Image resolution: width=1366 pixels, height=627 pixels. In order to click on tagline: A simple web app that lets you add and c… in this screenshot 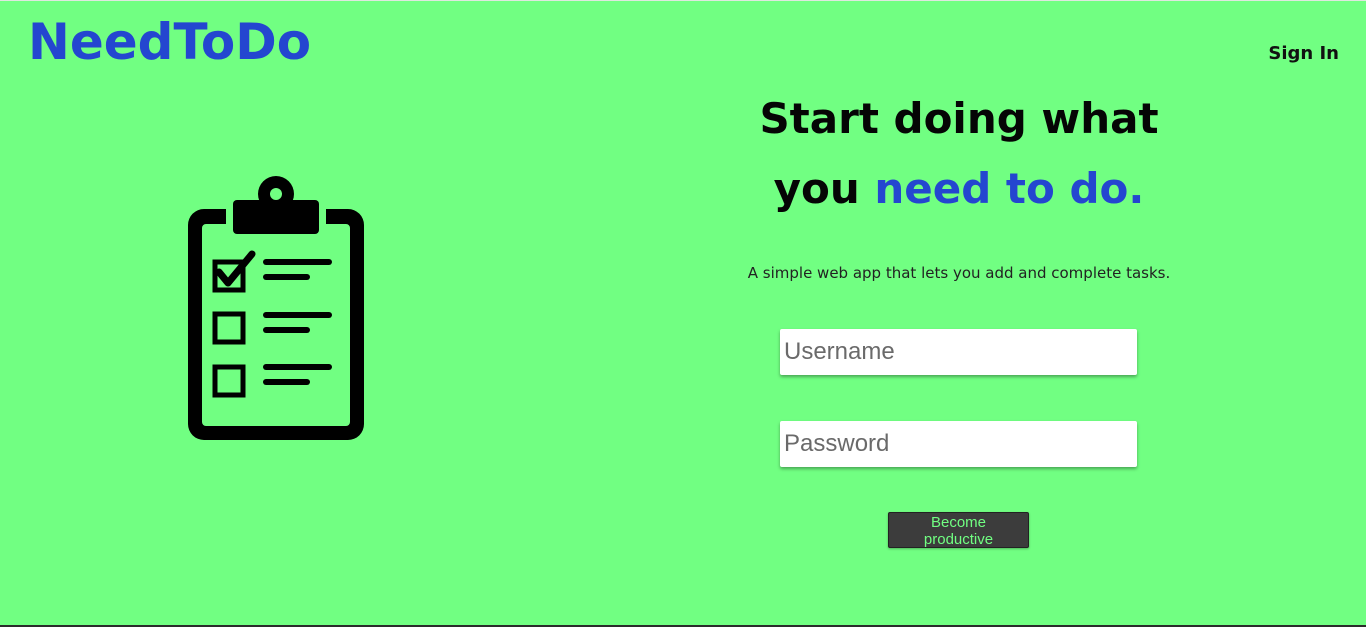, I will do `click(959, 273)`.